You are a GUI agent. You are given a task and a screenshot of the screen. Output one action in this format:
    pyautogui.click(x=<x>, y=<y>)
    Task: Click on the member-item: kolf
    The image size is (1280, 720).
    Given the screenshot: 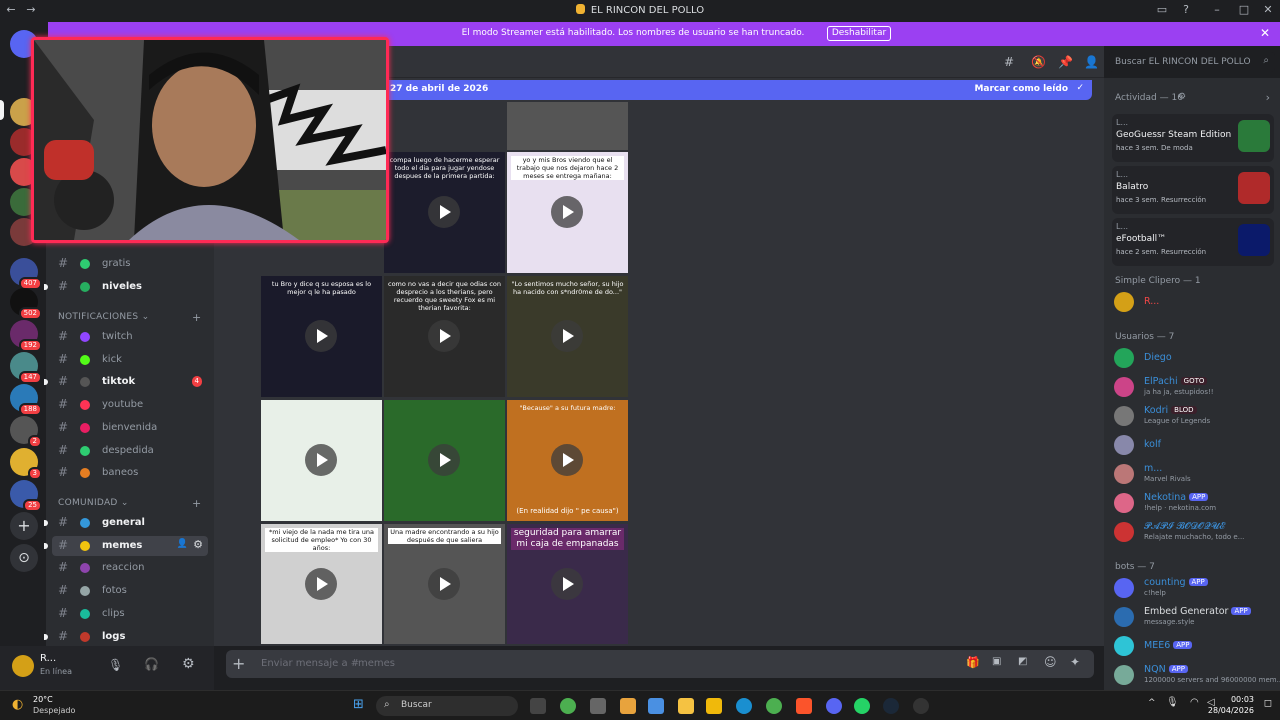 What is the action you would take?
    pyautogui.click(x=1194, y=445)
    